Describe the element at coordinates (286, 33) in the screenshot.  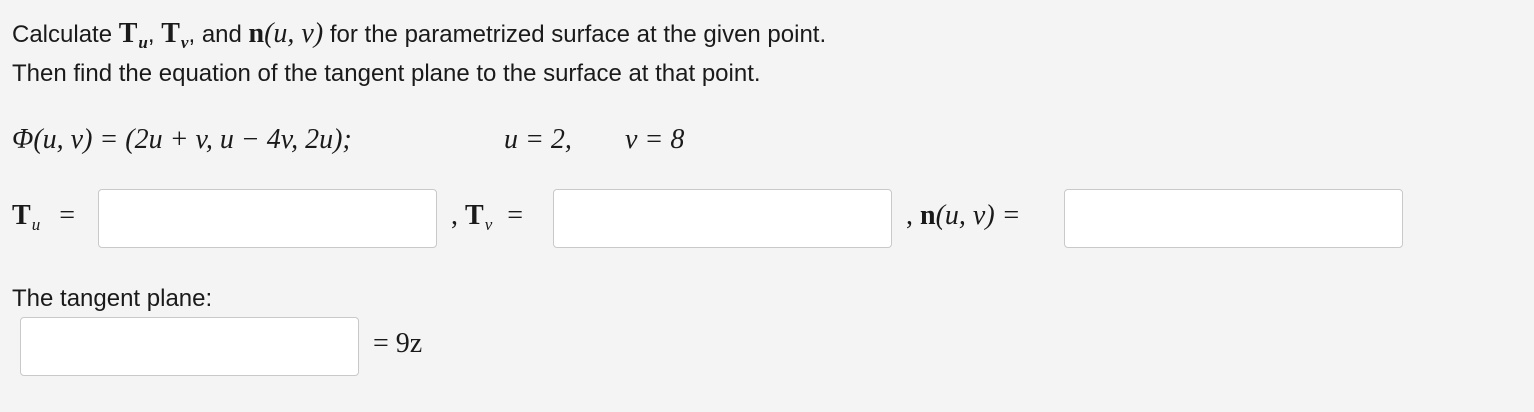
I see `normal-symbol: n(u, v)` at that location.